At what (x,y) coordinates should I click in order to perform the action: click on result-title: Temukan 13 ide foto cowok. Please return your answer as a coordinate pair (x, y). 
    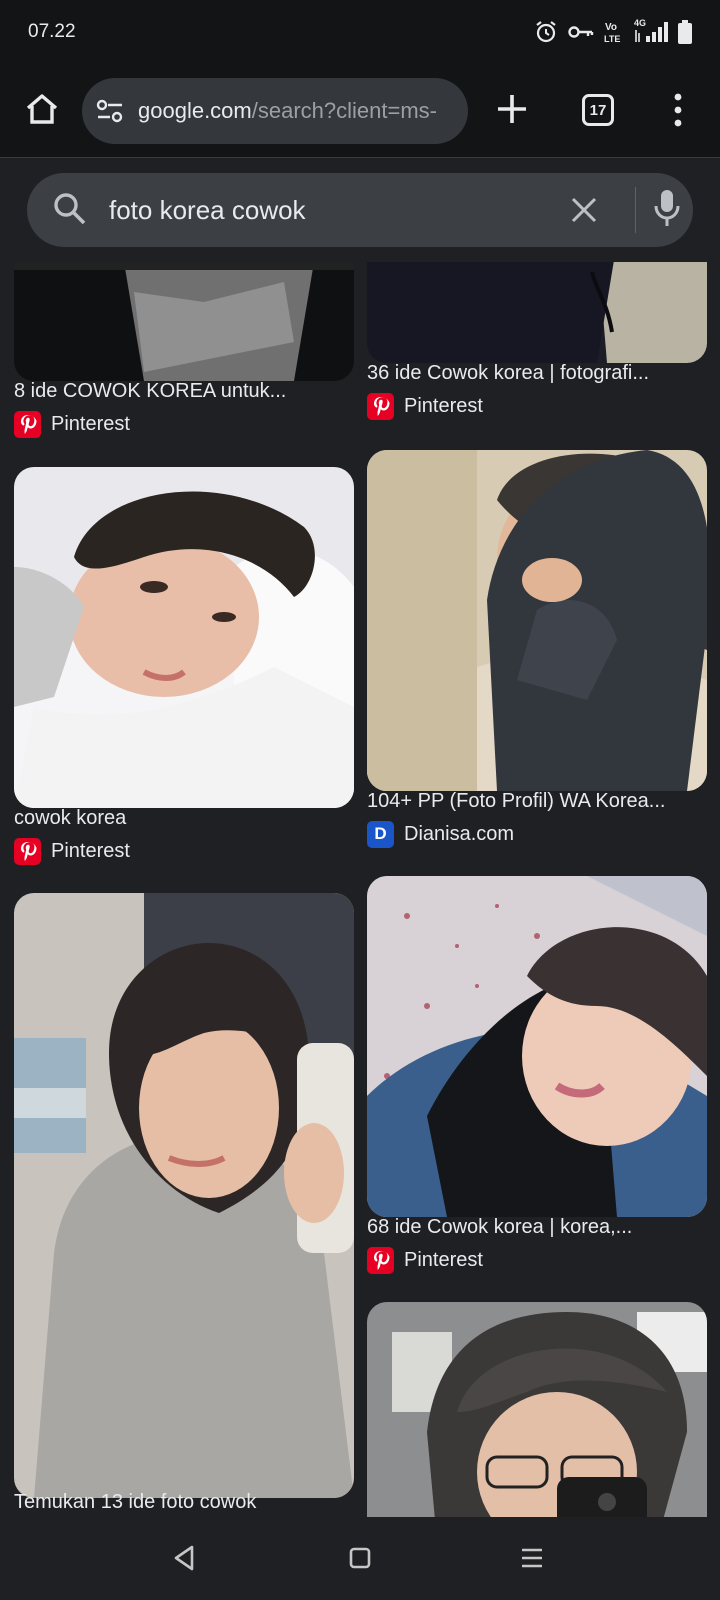
    Looking at the image, I should click on (184, 1502).